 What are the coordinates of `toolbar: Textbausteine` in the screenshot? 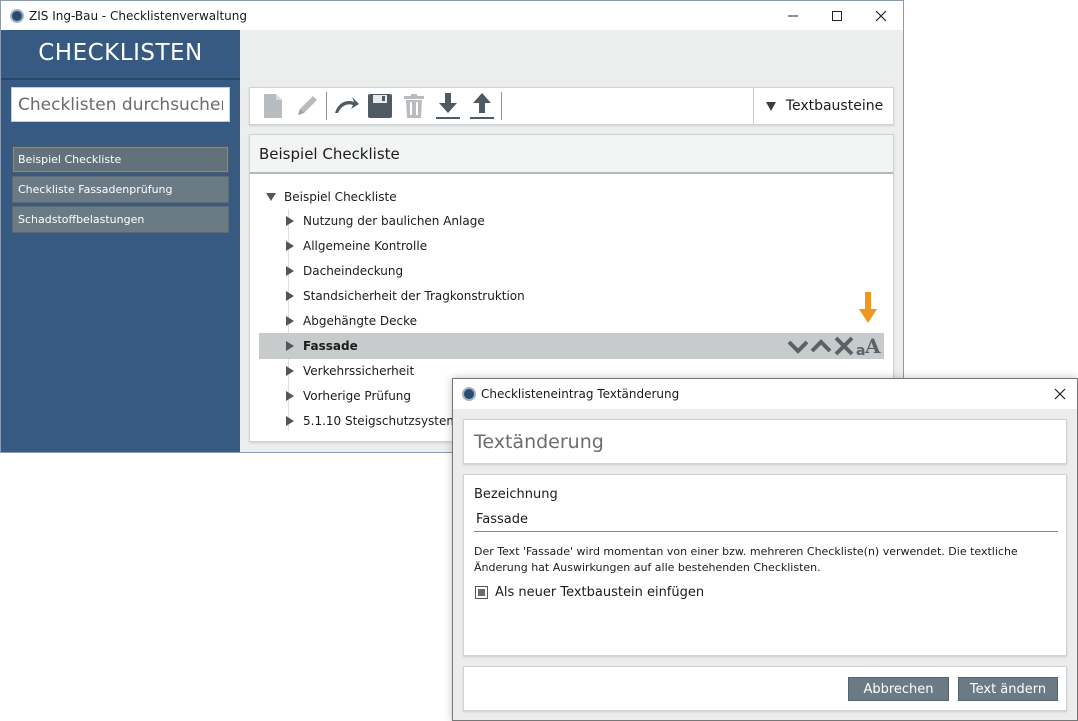 It's located at (571, 106).